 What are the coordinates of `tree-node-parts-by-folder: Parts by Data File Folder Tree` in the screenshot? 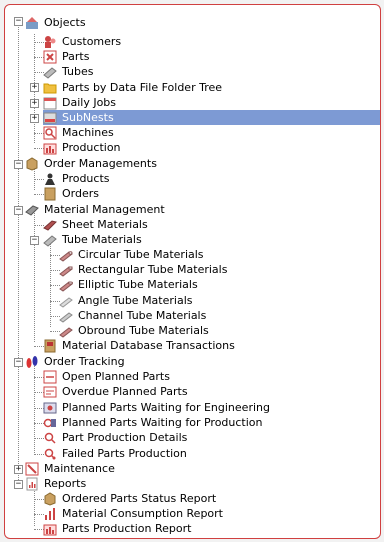 It's located at (134, 87).